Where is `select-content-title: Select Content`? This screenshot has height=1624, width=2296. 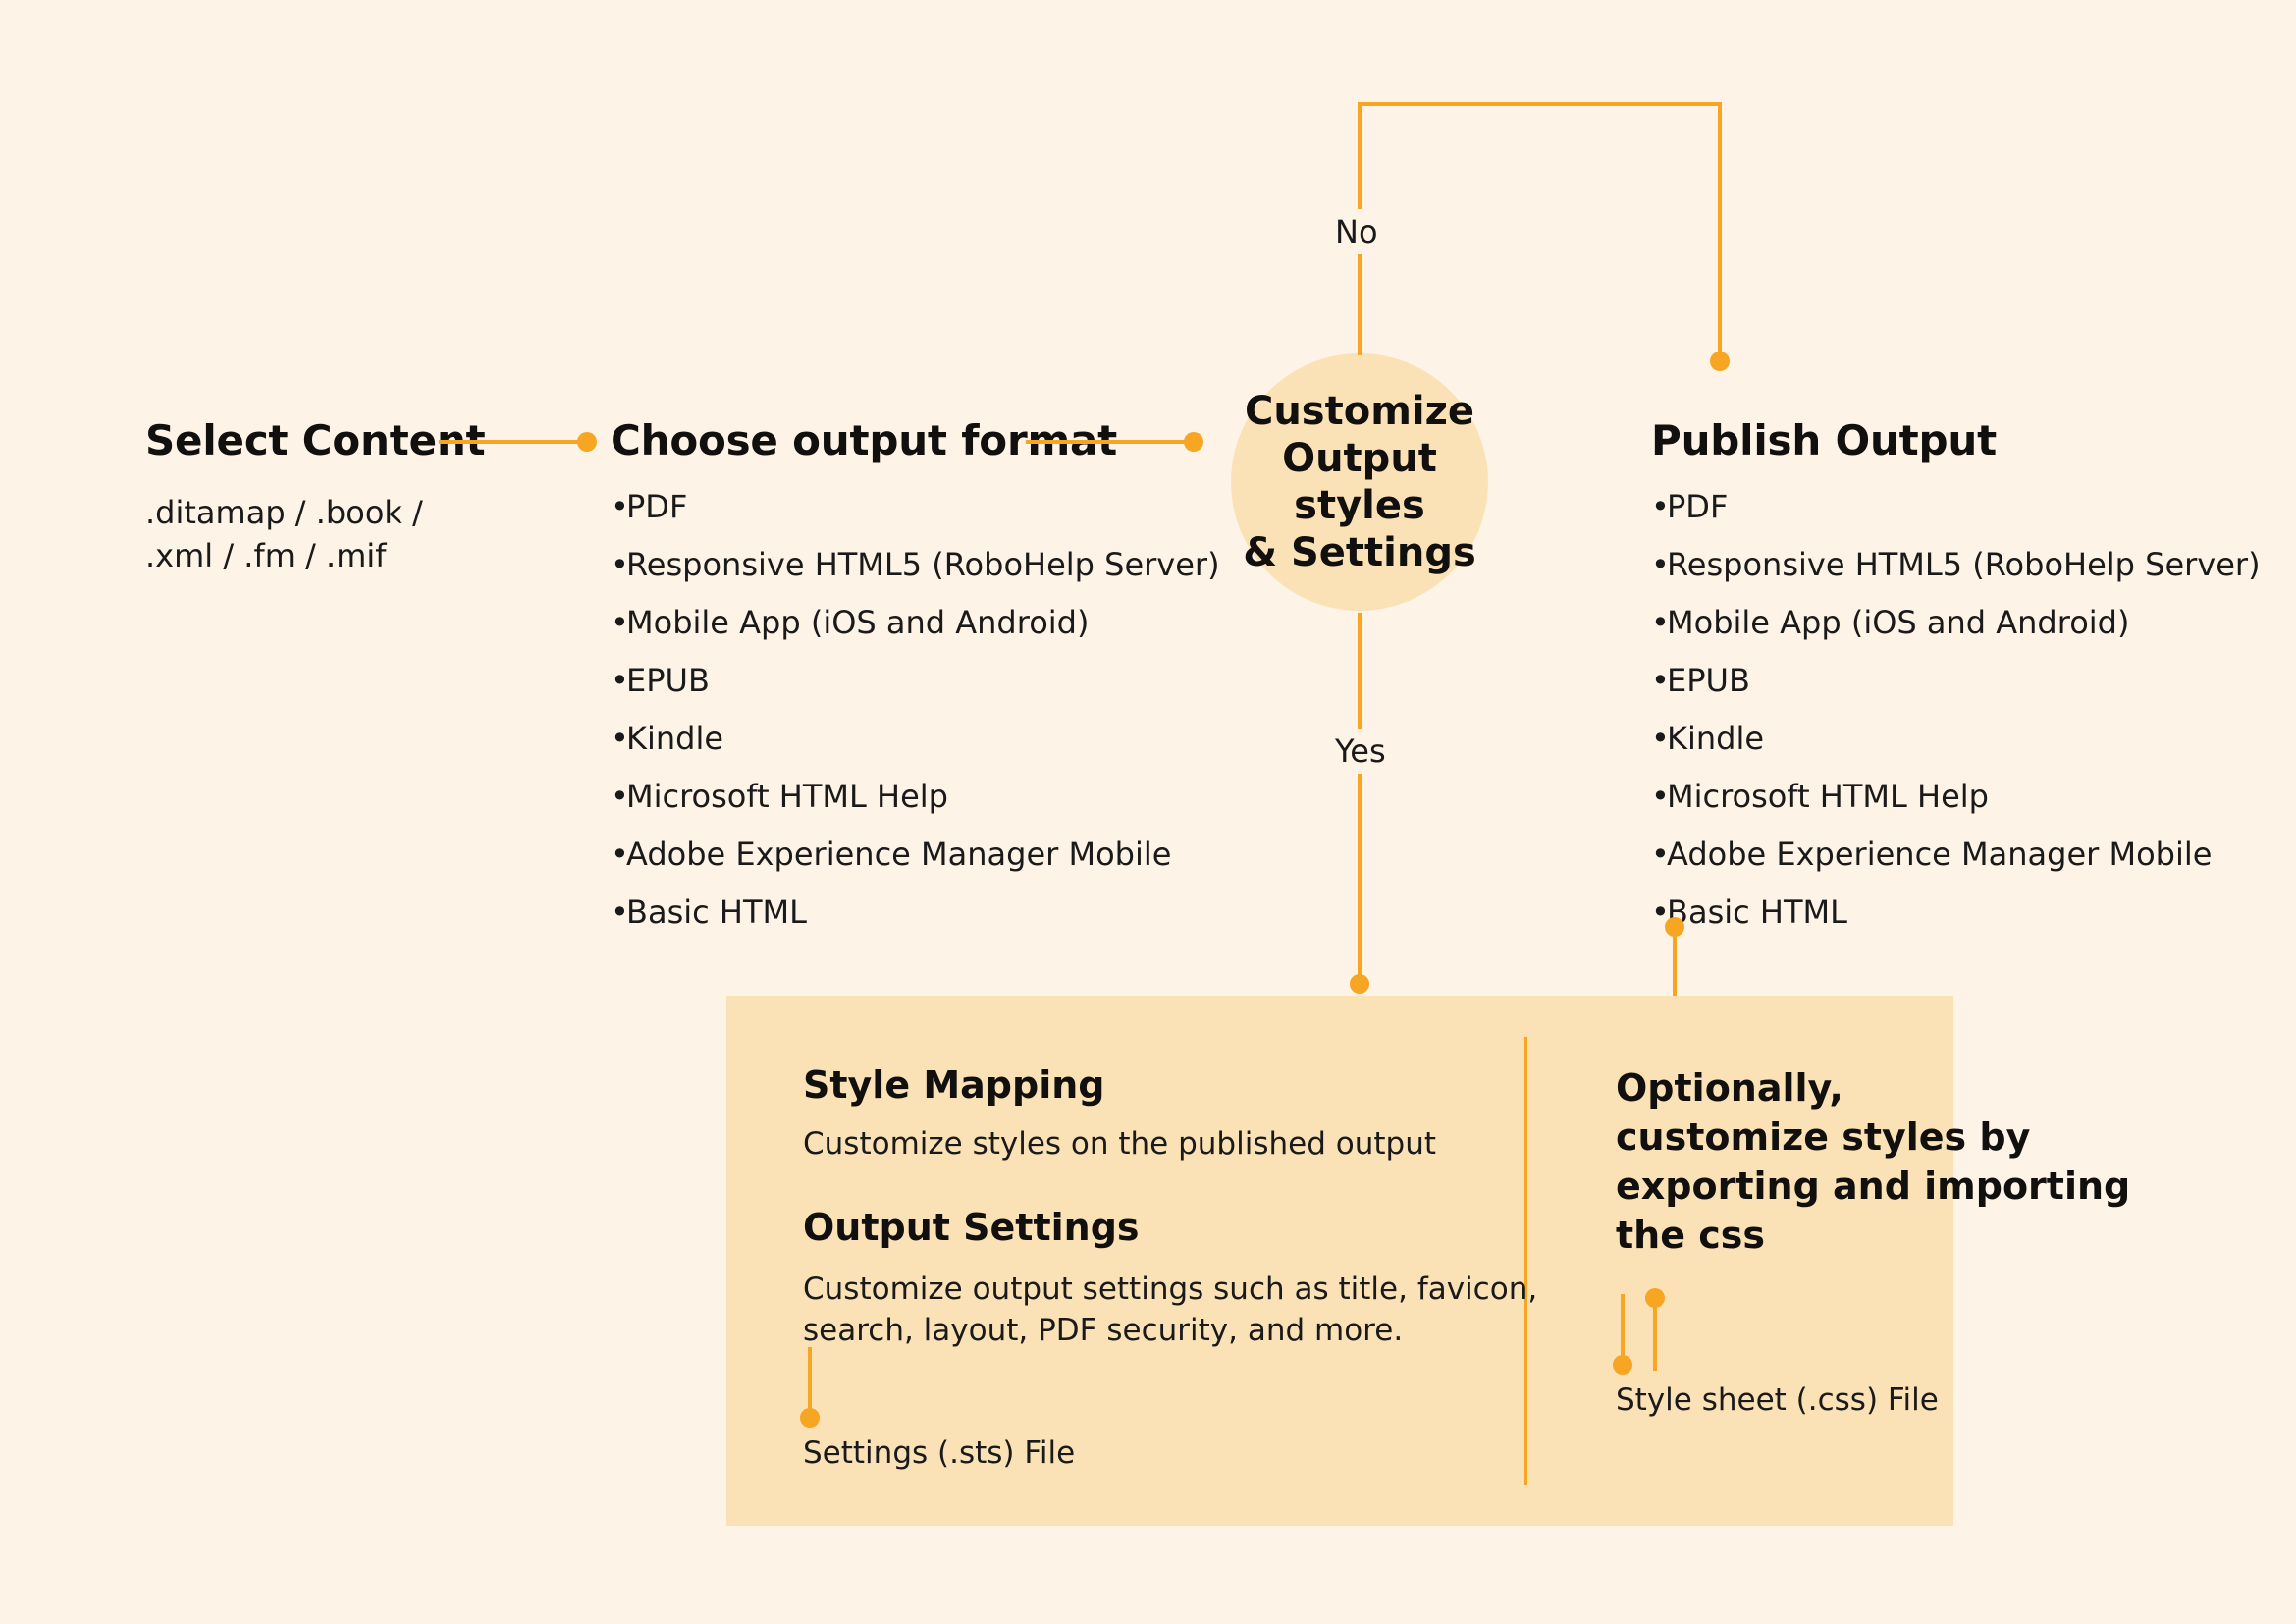
select-content-title: Select Content is located at coordinates (315, 440).